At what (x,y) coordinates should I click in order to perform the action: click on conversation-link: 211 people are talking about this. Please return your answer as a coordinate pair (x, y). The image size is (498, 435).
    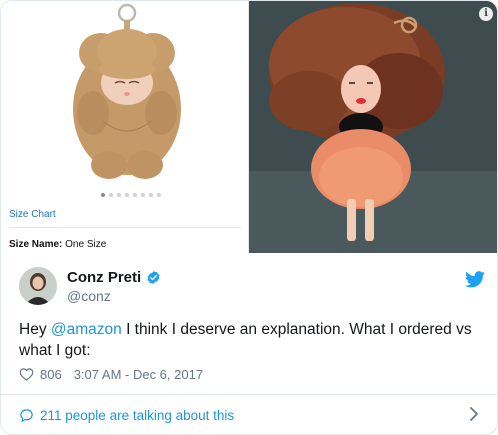
    Looking at the image, I should click on (249, 415).